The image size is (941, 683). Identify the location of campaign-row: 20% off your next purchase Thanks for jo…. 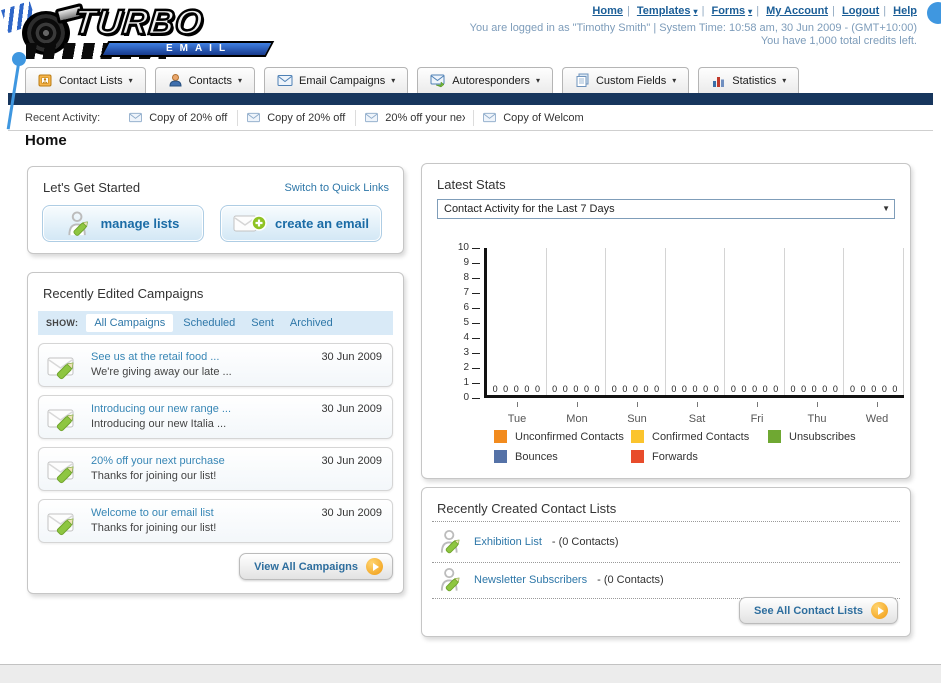
(215, 469).